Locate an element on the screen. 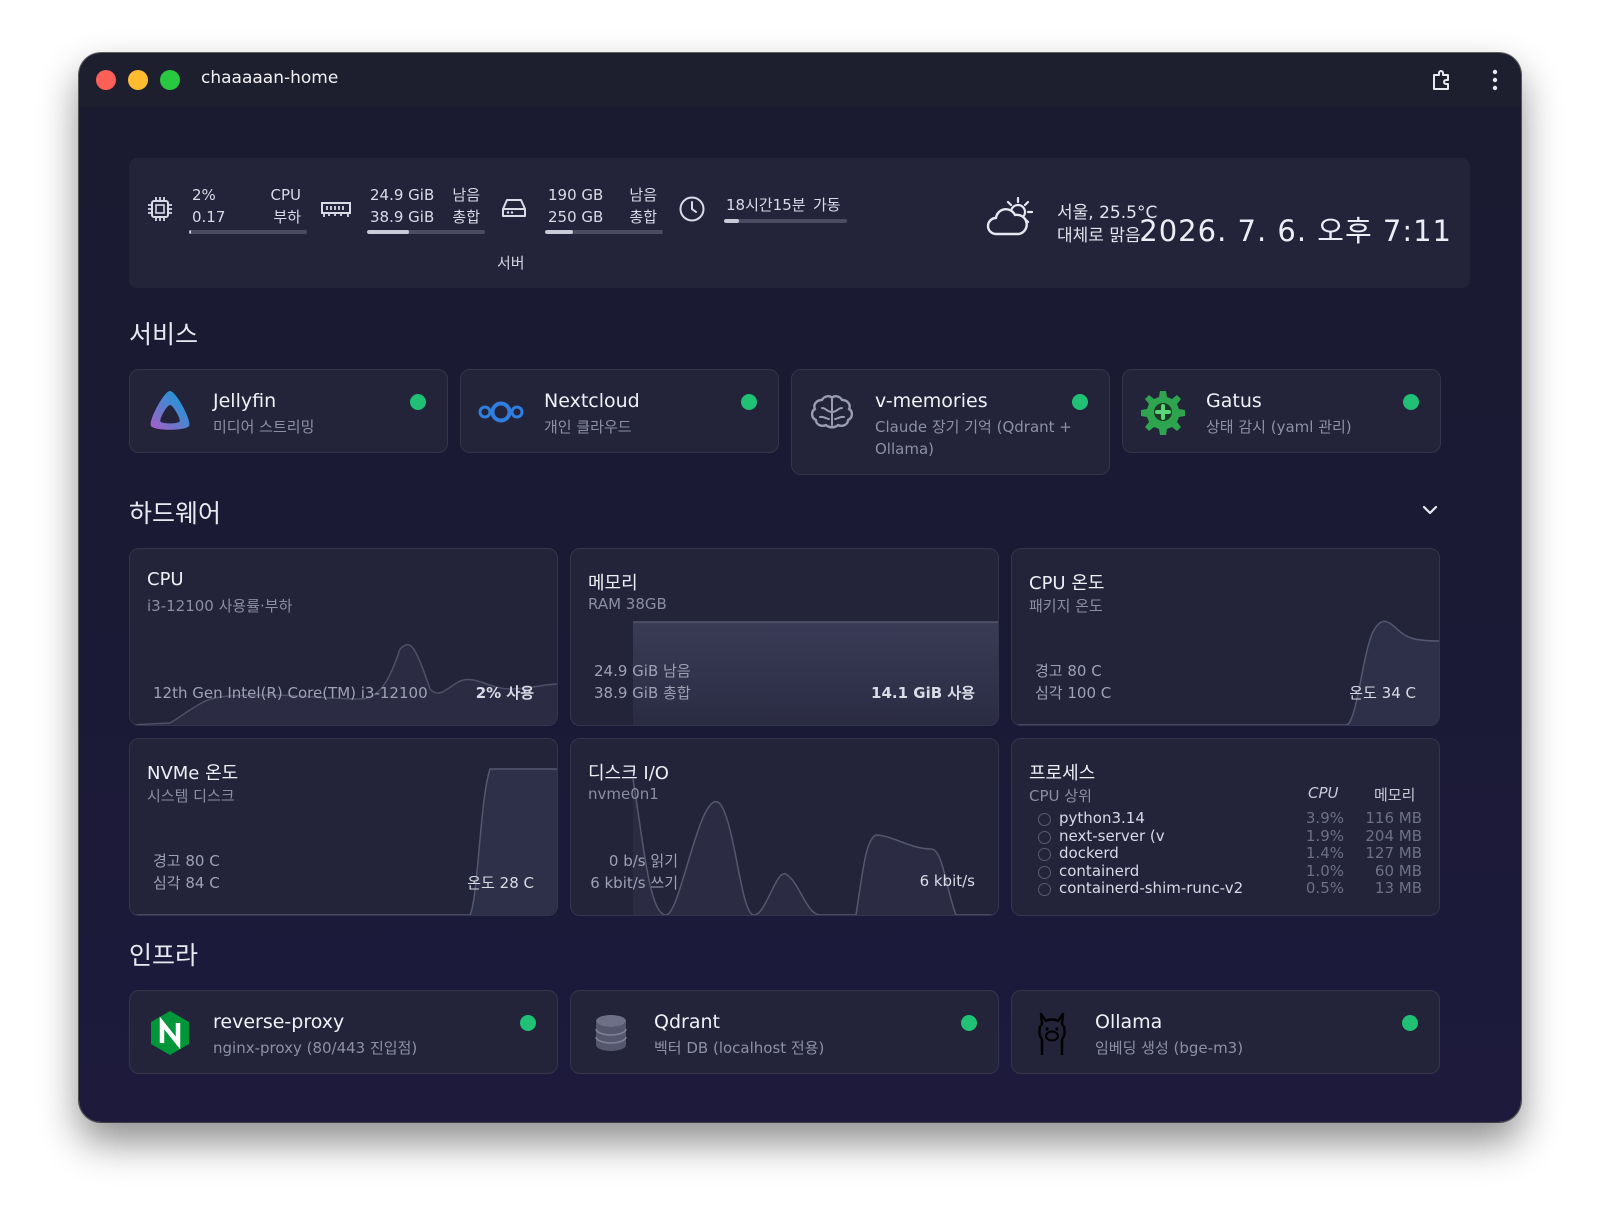  infra-card-reverse-proxy: reverse-proxy nginx-proxy (80/443 진입점) is located at coordinates (343, 1032).